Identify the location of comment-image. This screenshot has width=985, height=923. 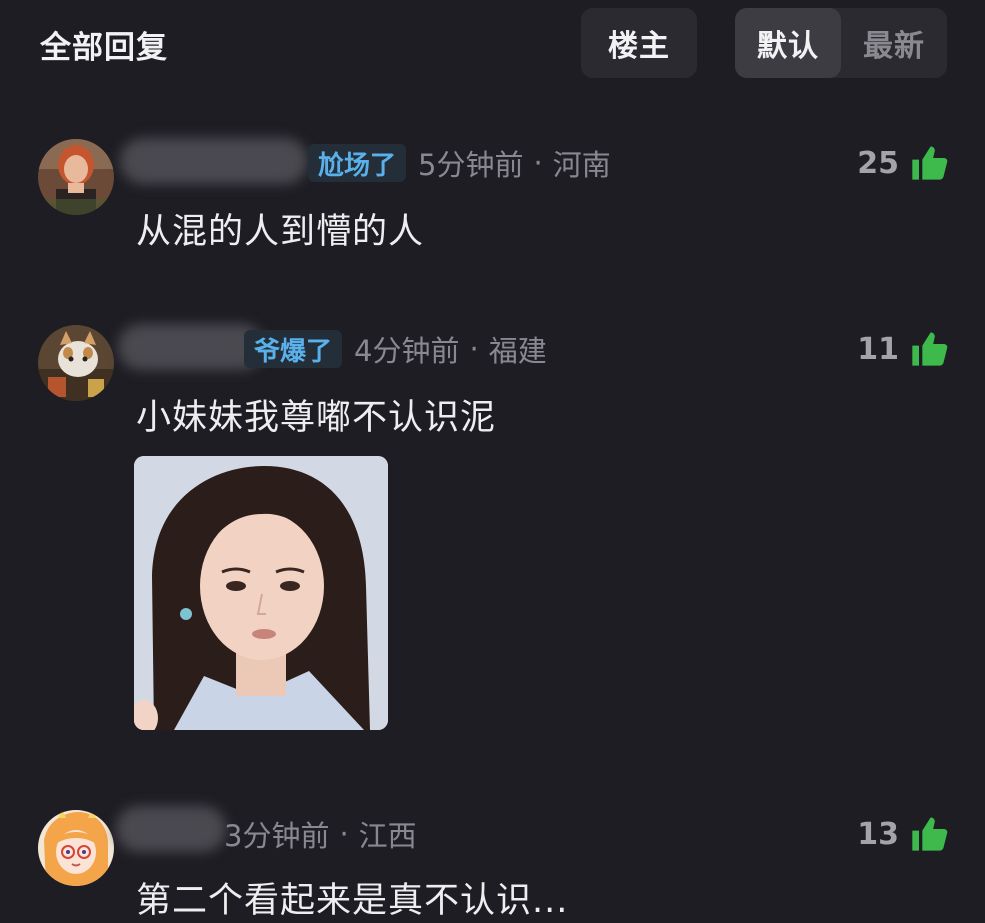
(261, 593).